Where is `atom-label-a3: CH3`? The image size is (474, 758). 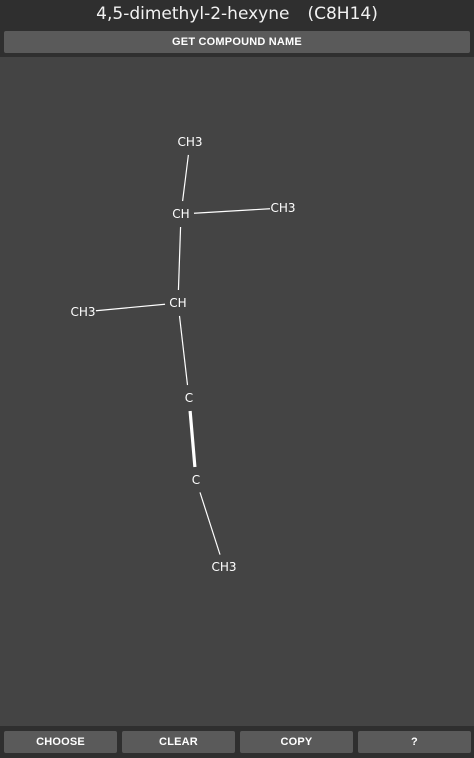
atom-label-a3: CH3 is located at coordinates (282, 208).